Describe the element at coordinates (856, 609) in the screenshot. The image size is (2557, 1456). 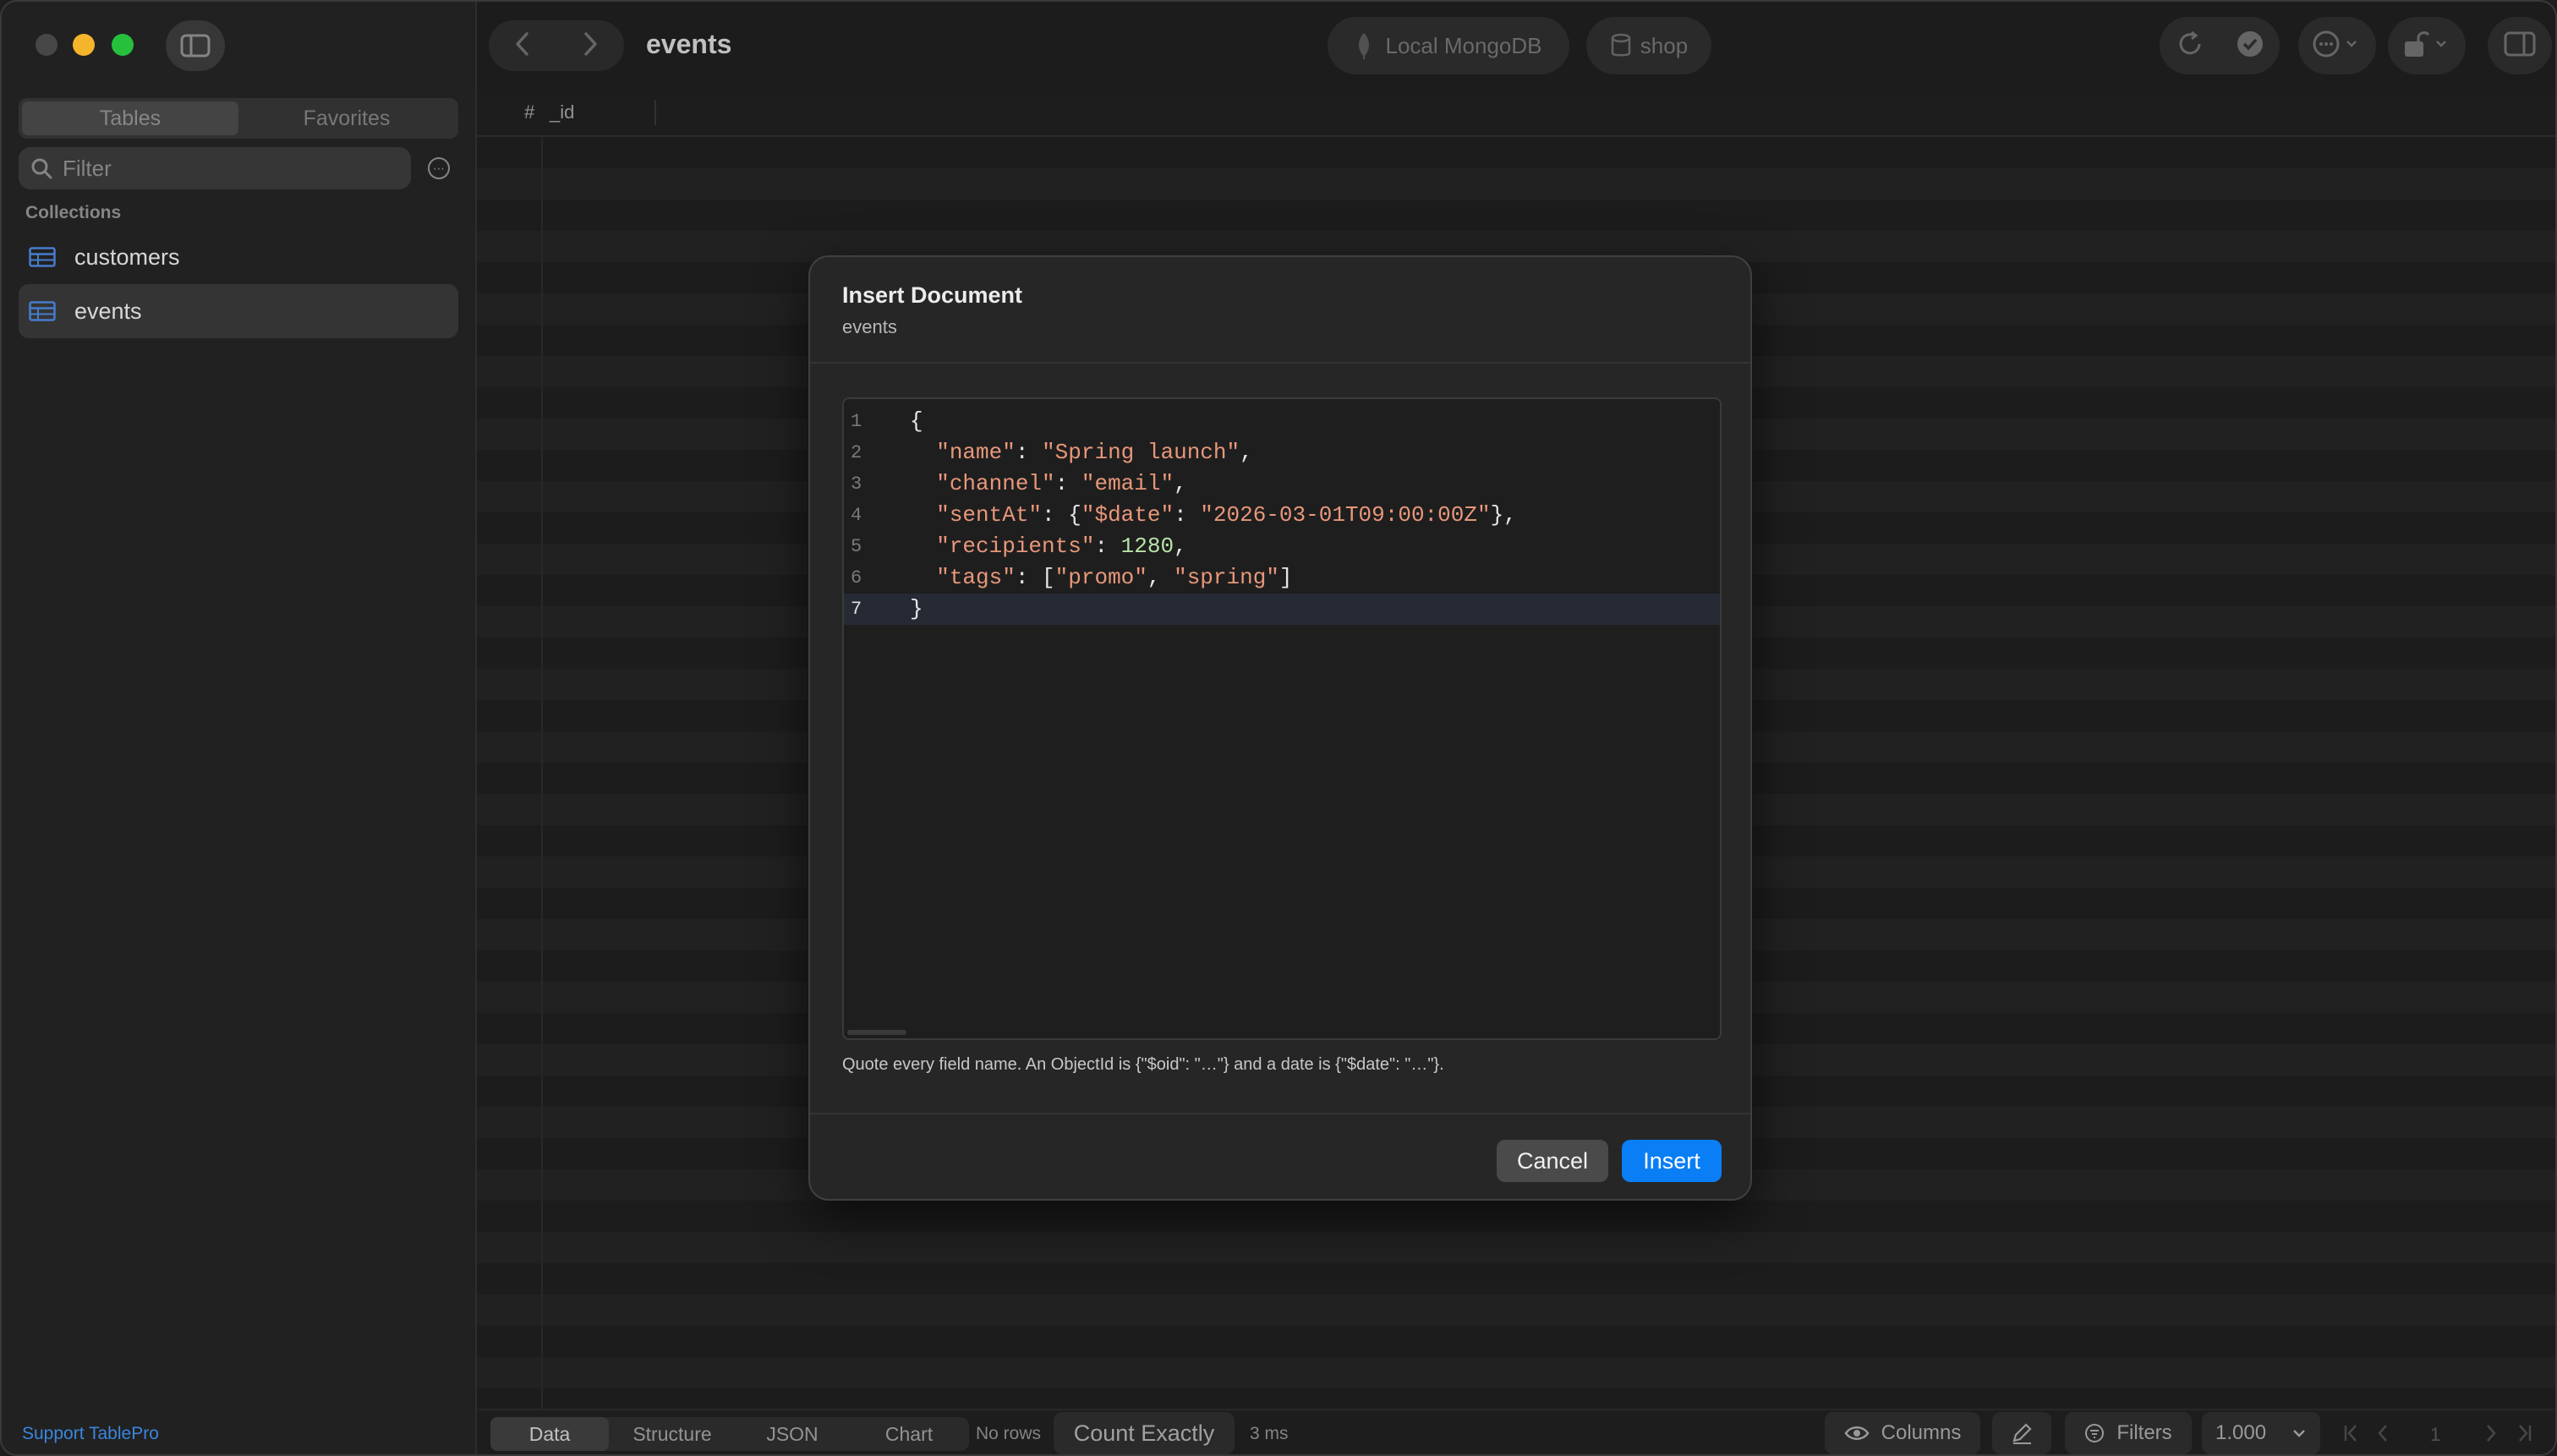
I see `line-number: 7` at that location.